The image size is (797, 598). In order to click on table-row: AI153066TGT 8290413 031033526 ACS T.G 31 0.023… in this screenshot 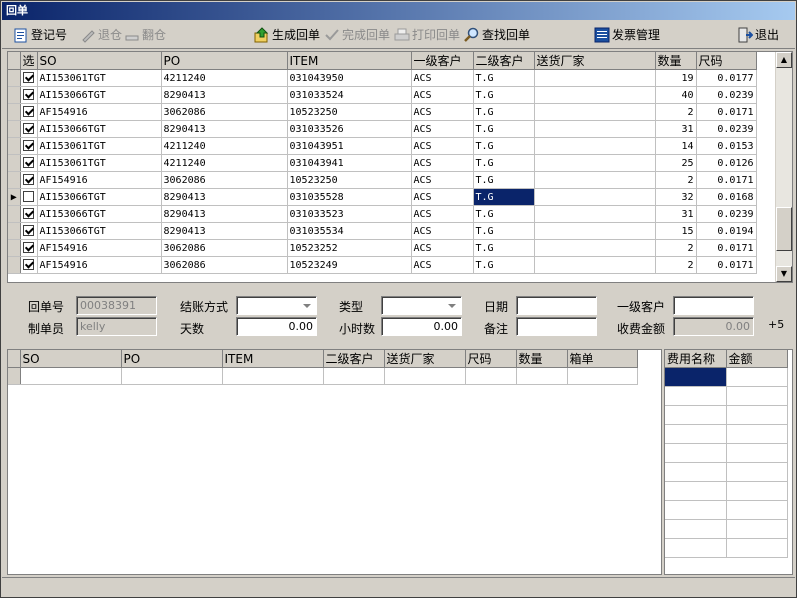, I will do `click(382, 129)`.